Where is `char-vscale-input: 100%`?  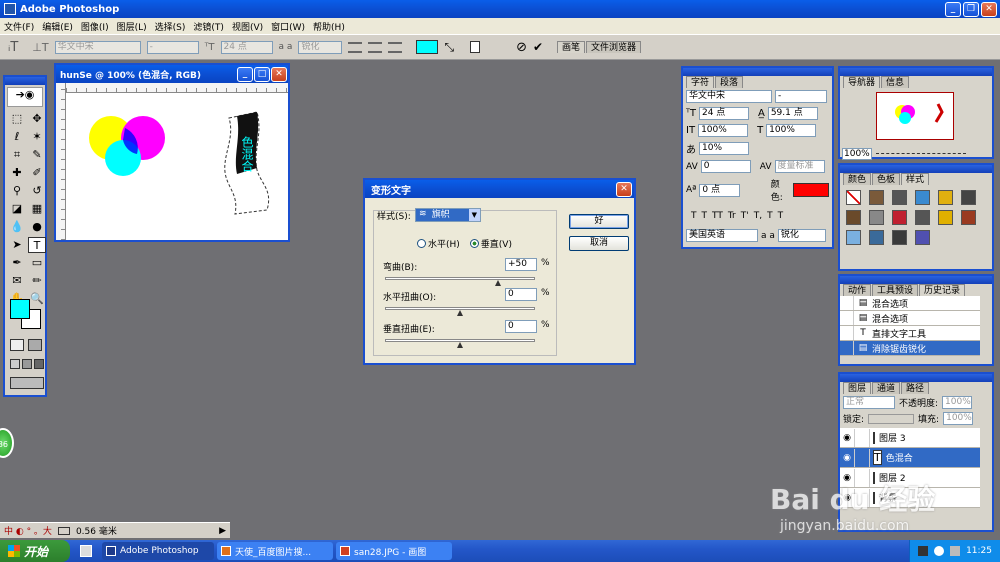
char-vscale-input: 100% is located at coordinates (723, 130).